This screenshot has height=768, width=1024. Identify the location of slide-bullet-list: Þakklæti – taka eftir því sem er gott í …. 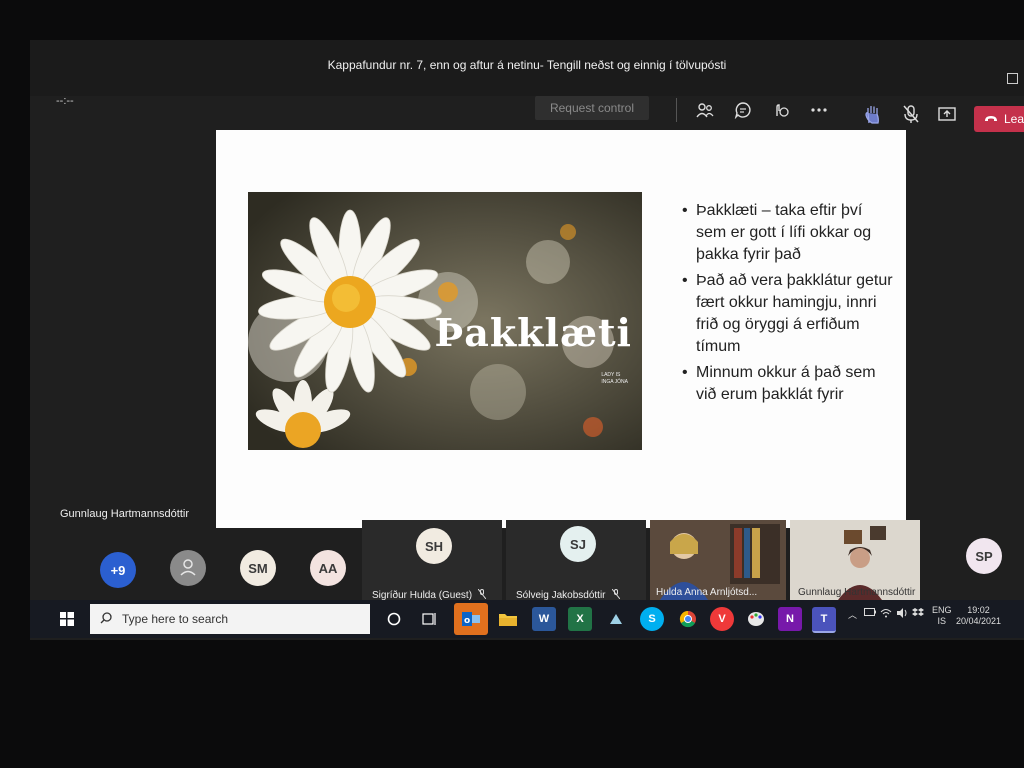
(789, 305).